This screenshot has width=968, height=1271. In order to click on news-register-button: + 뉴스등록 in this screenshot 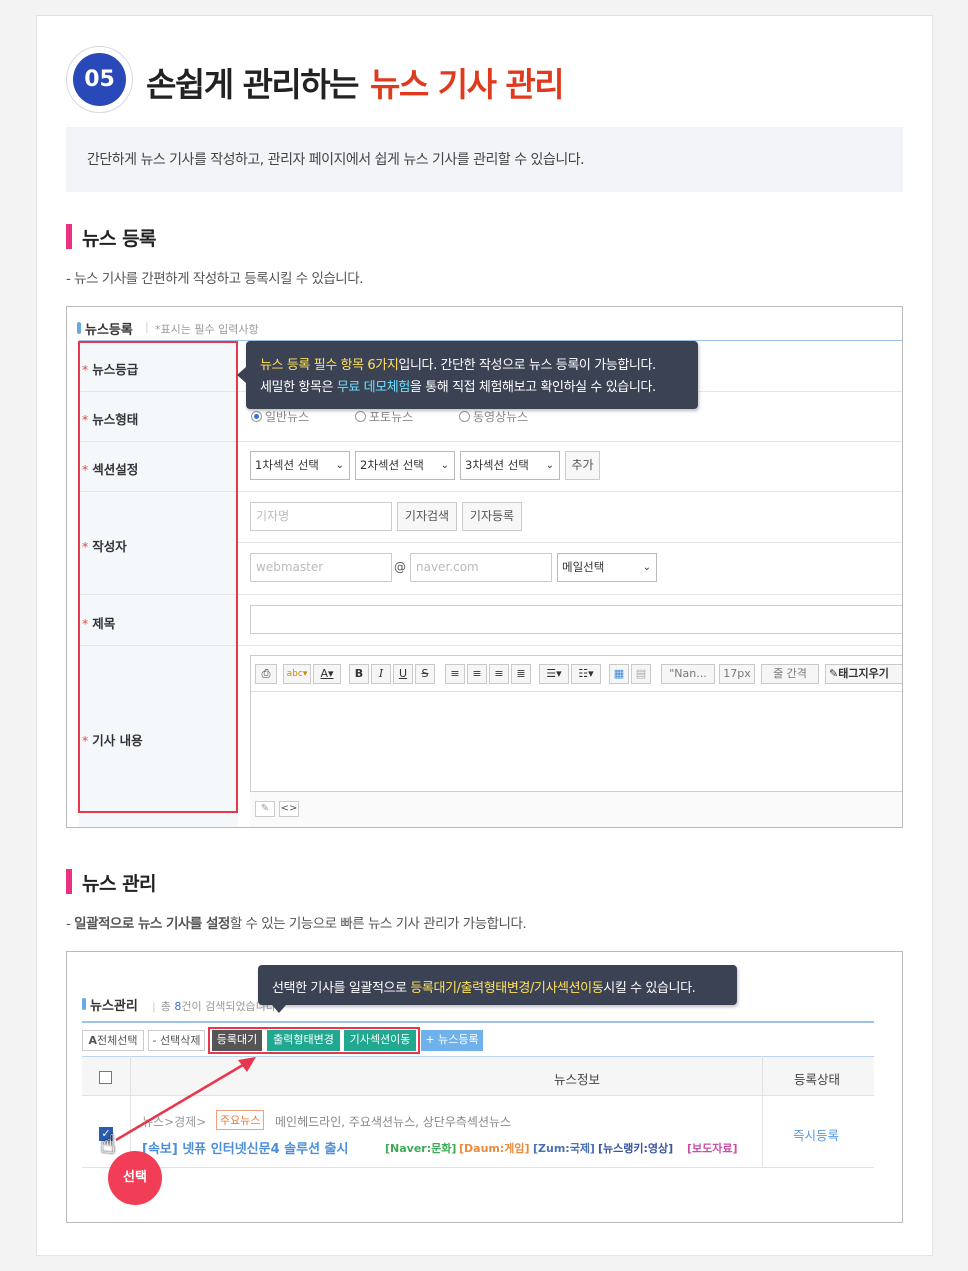, I will do `click(452, 1040)`.